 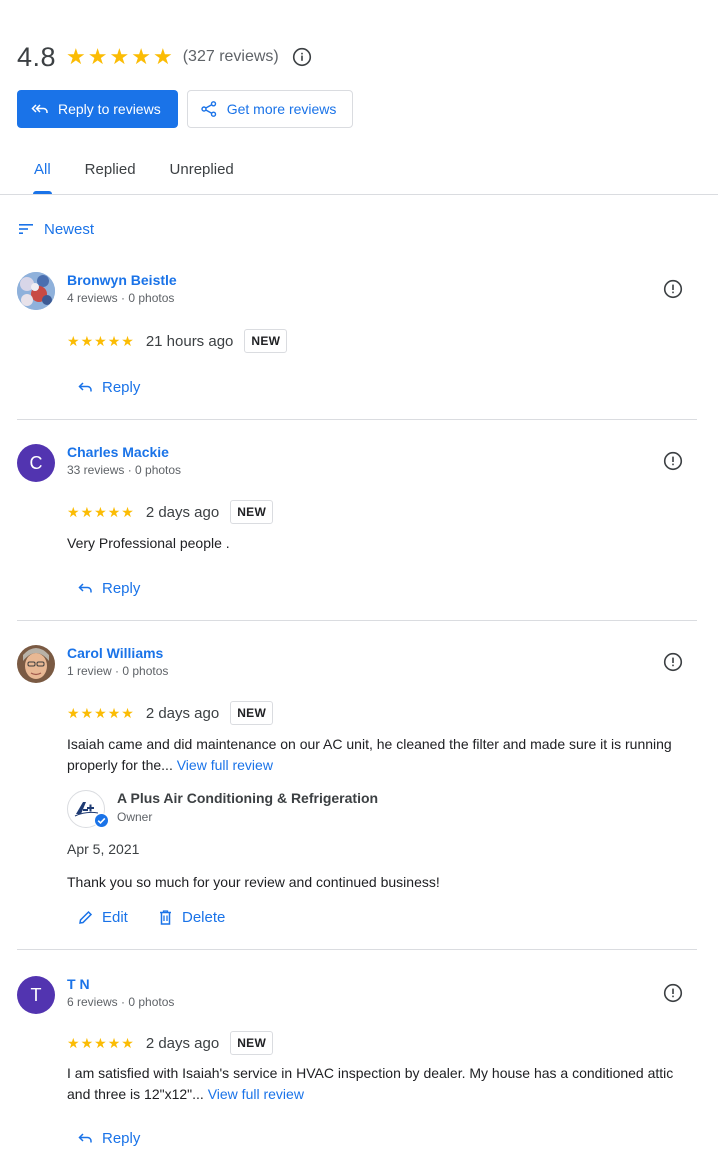 I want to click on avatar-image, so click(x=36, y=664).